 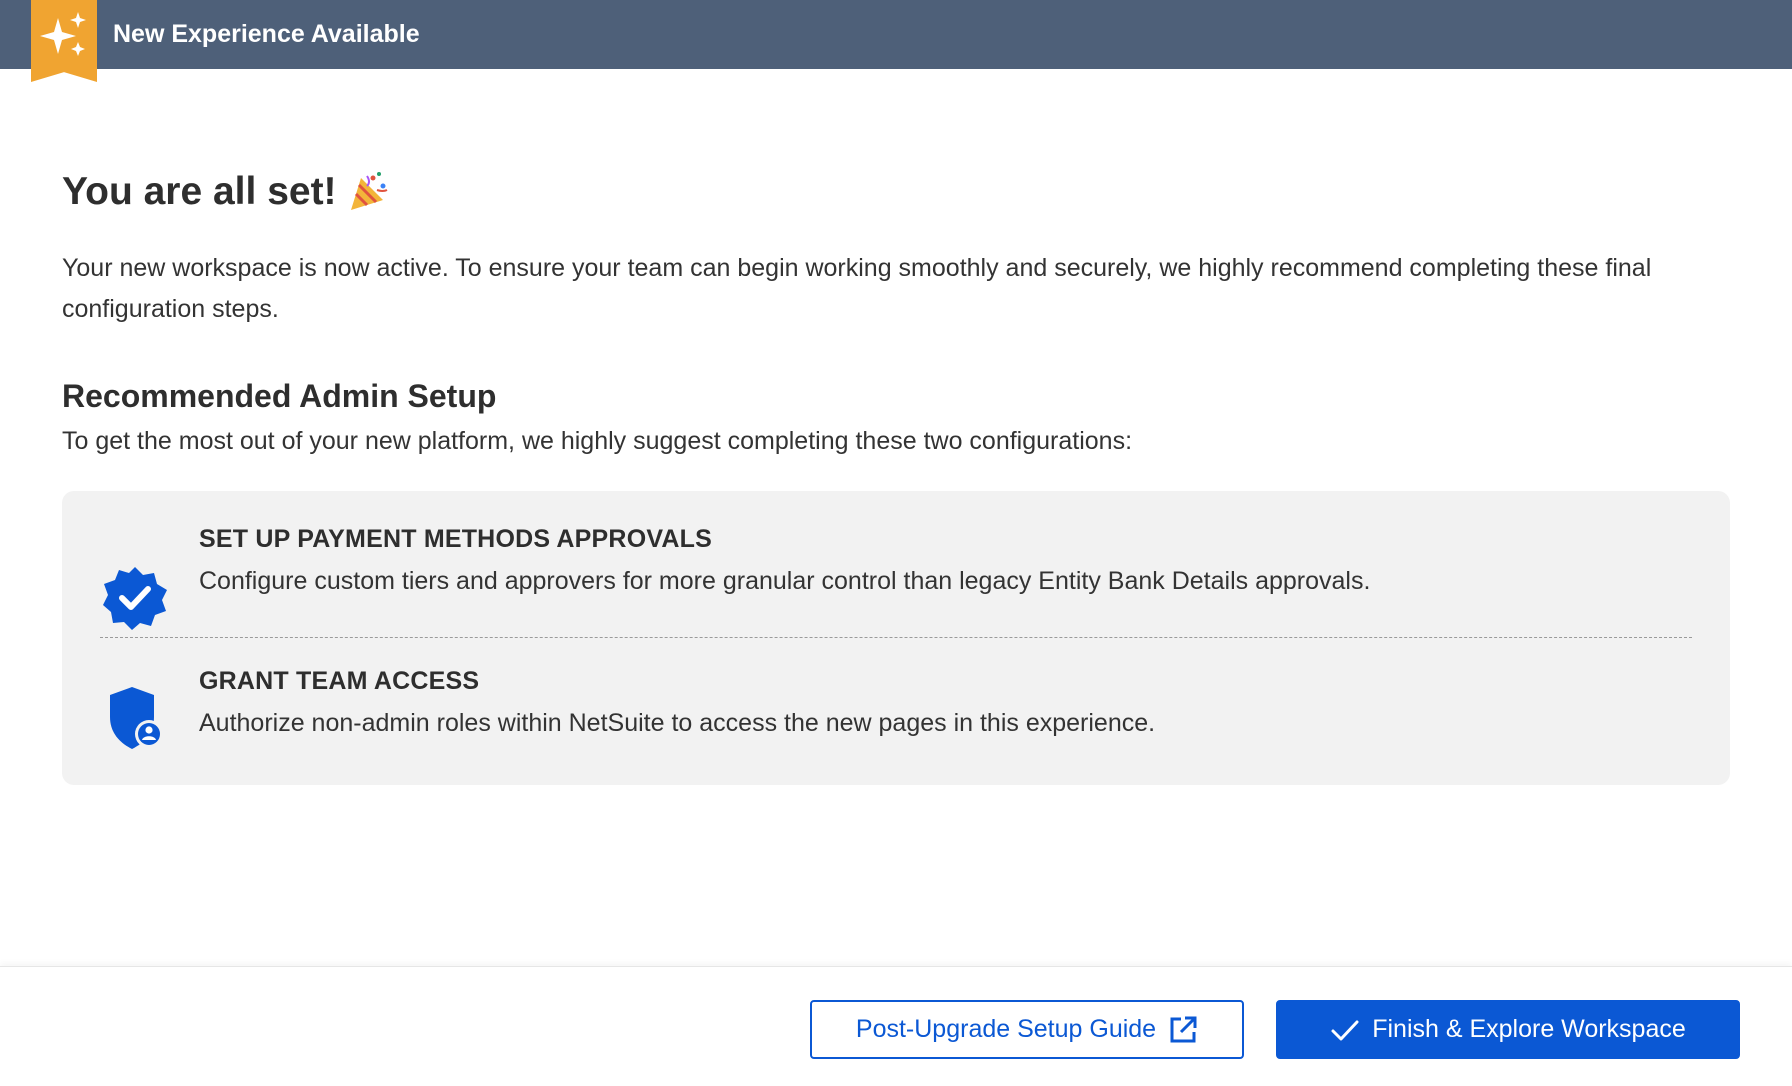 What do you see at coordinates (199, 191) in the screenshot?
I see `page-title: You are all set!` at bounding box center [199, 191].